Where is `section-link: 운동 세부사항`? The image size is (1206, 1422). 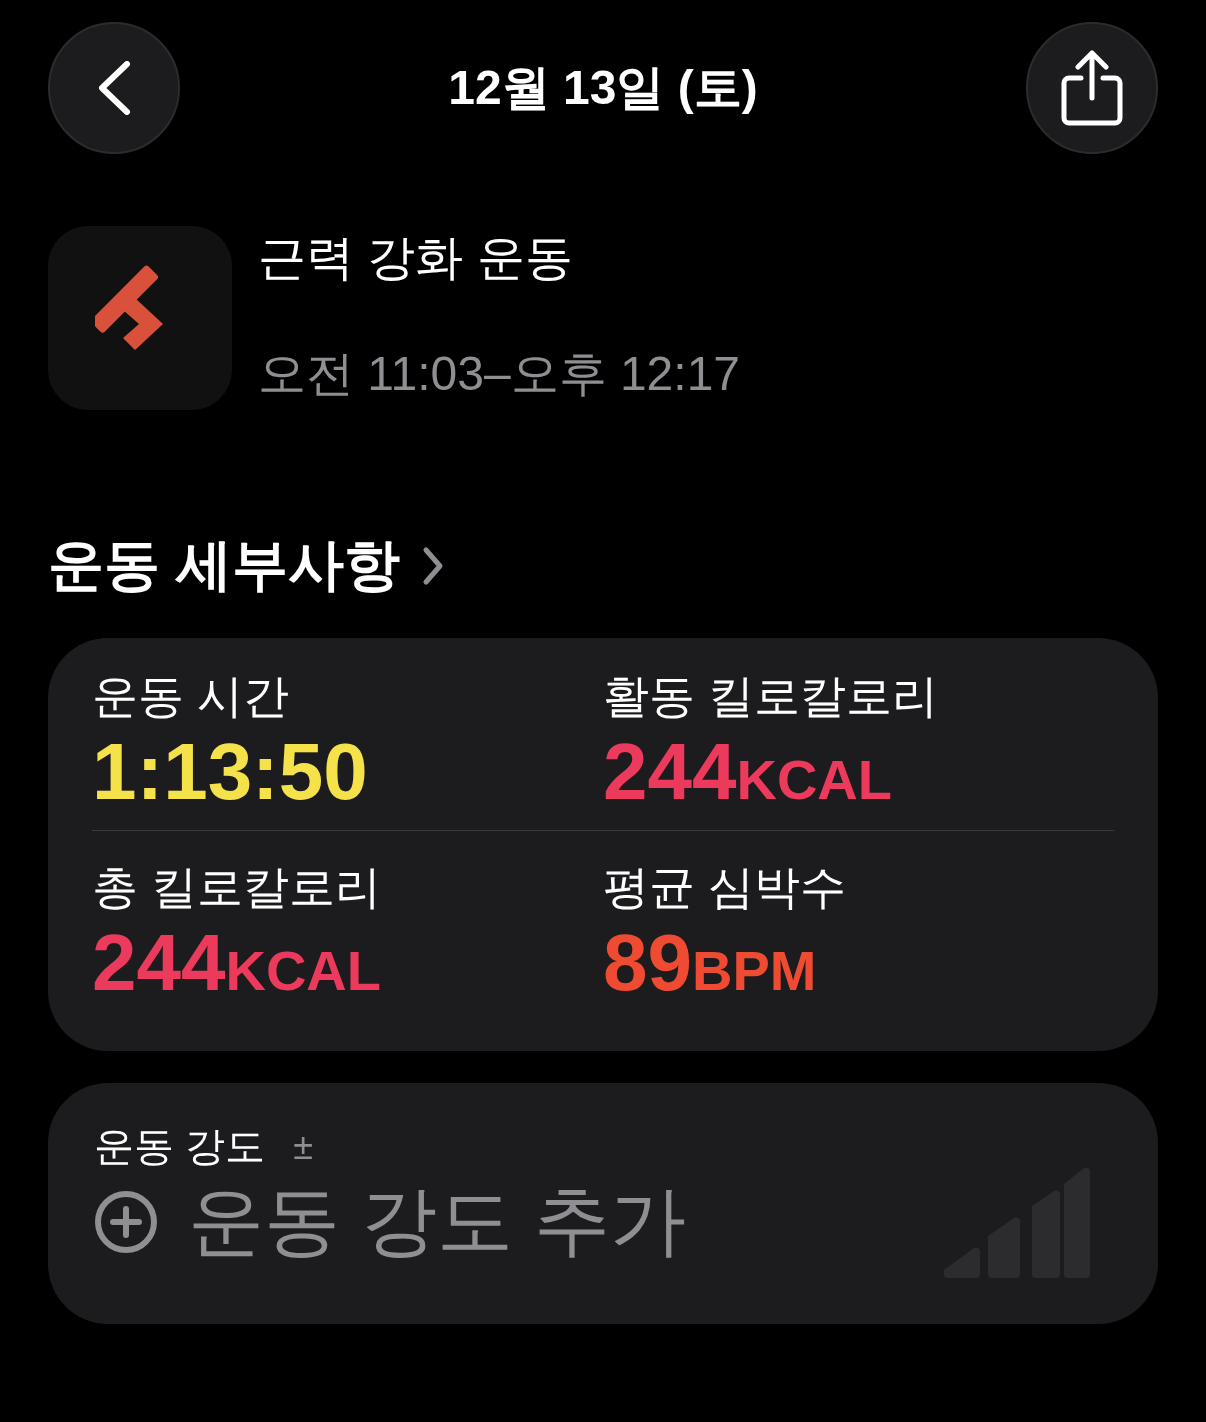 section-link: 운동 세부사항 is located at coordinates (603, 566).